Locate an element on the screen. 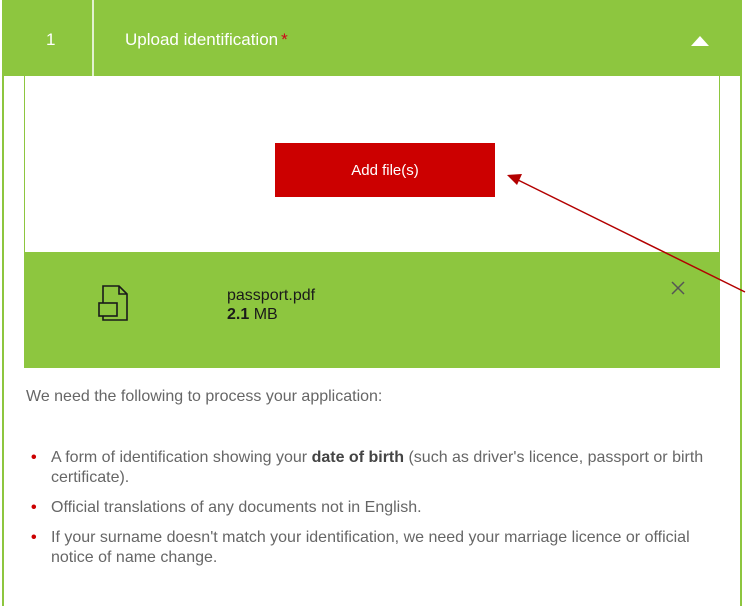 This screenshot has height=606, width=747. requirement-text: A form of identification showing your is located at coordinates (181, 457).